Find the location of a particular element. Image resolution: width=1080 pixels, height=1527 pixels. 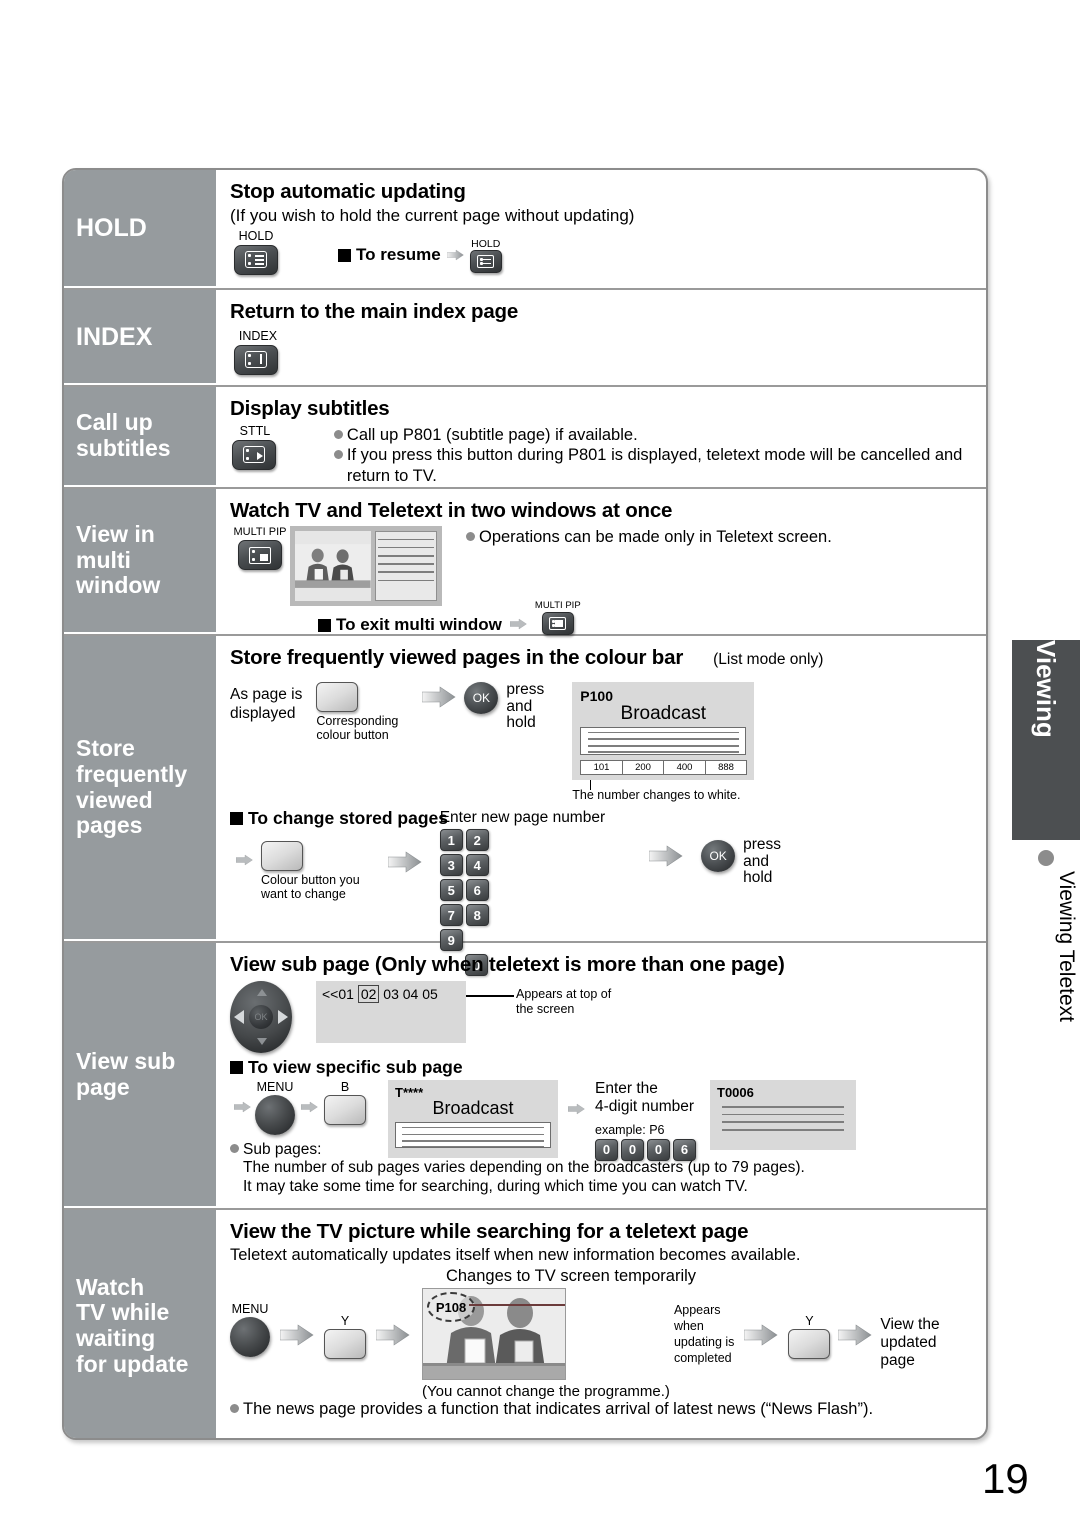

caption-line: View the is located at coordinates (910, 1324).